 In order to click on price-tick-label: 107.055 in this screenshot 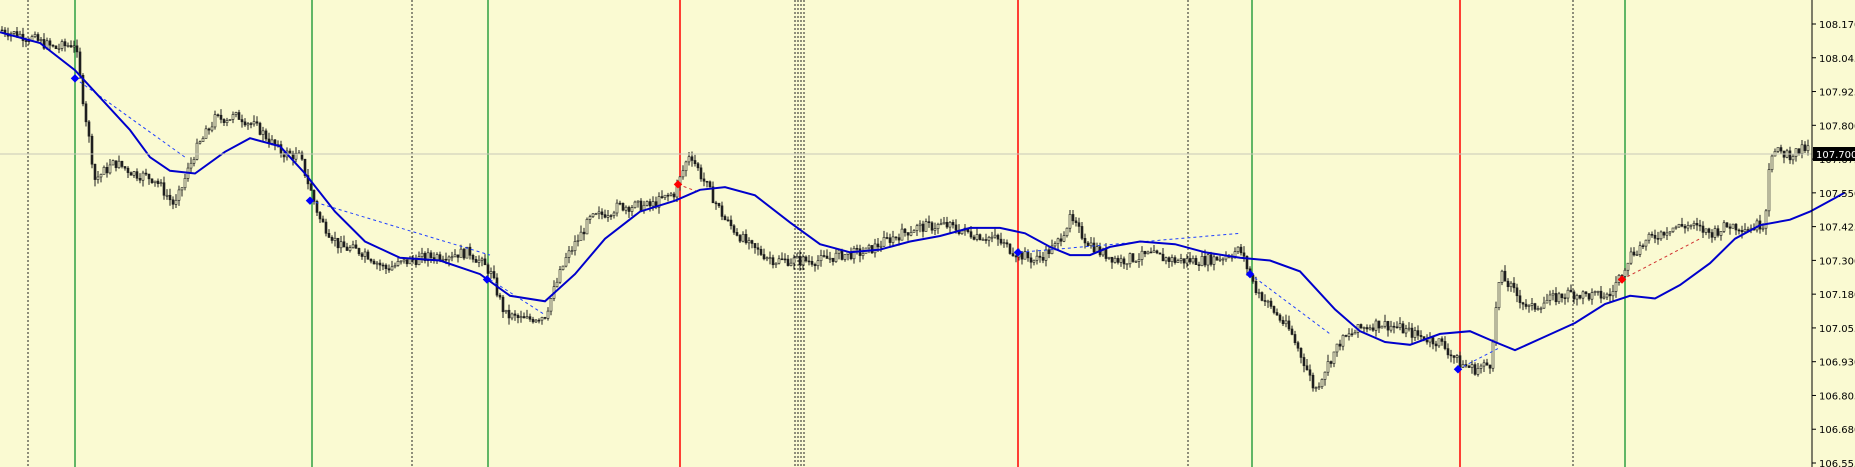, I will do `click(1837, 329)`.